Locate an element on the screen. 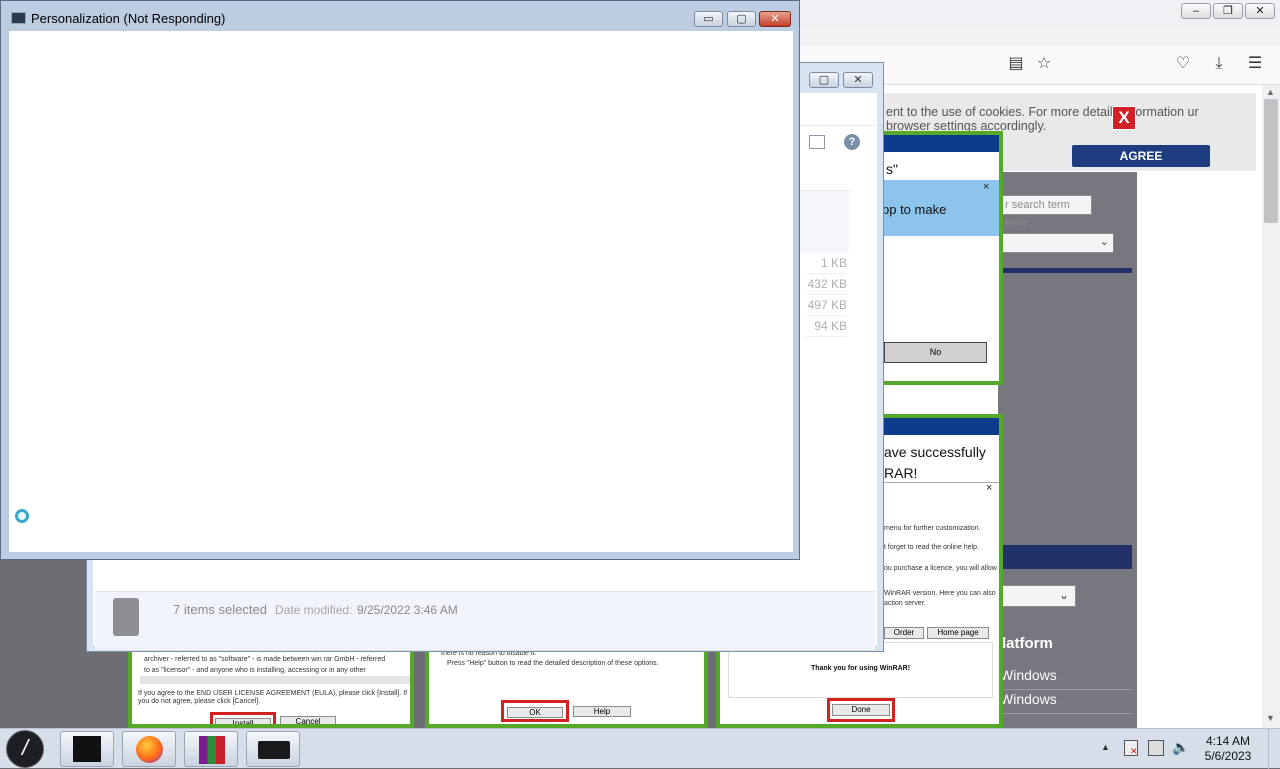  network-icon is located at coordinates (1156, 748).